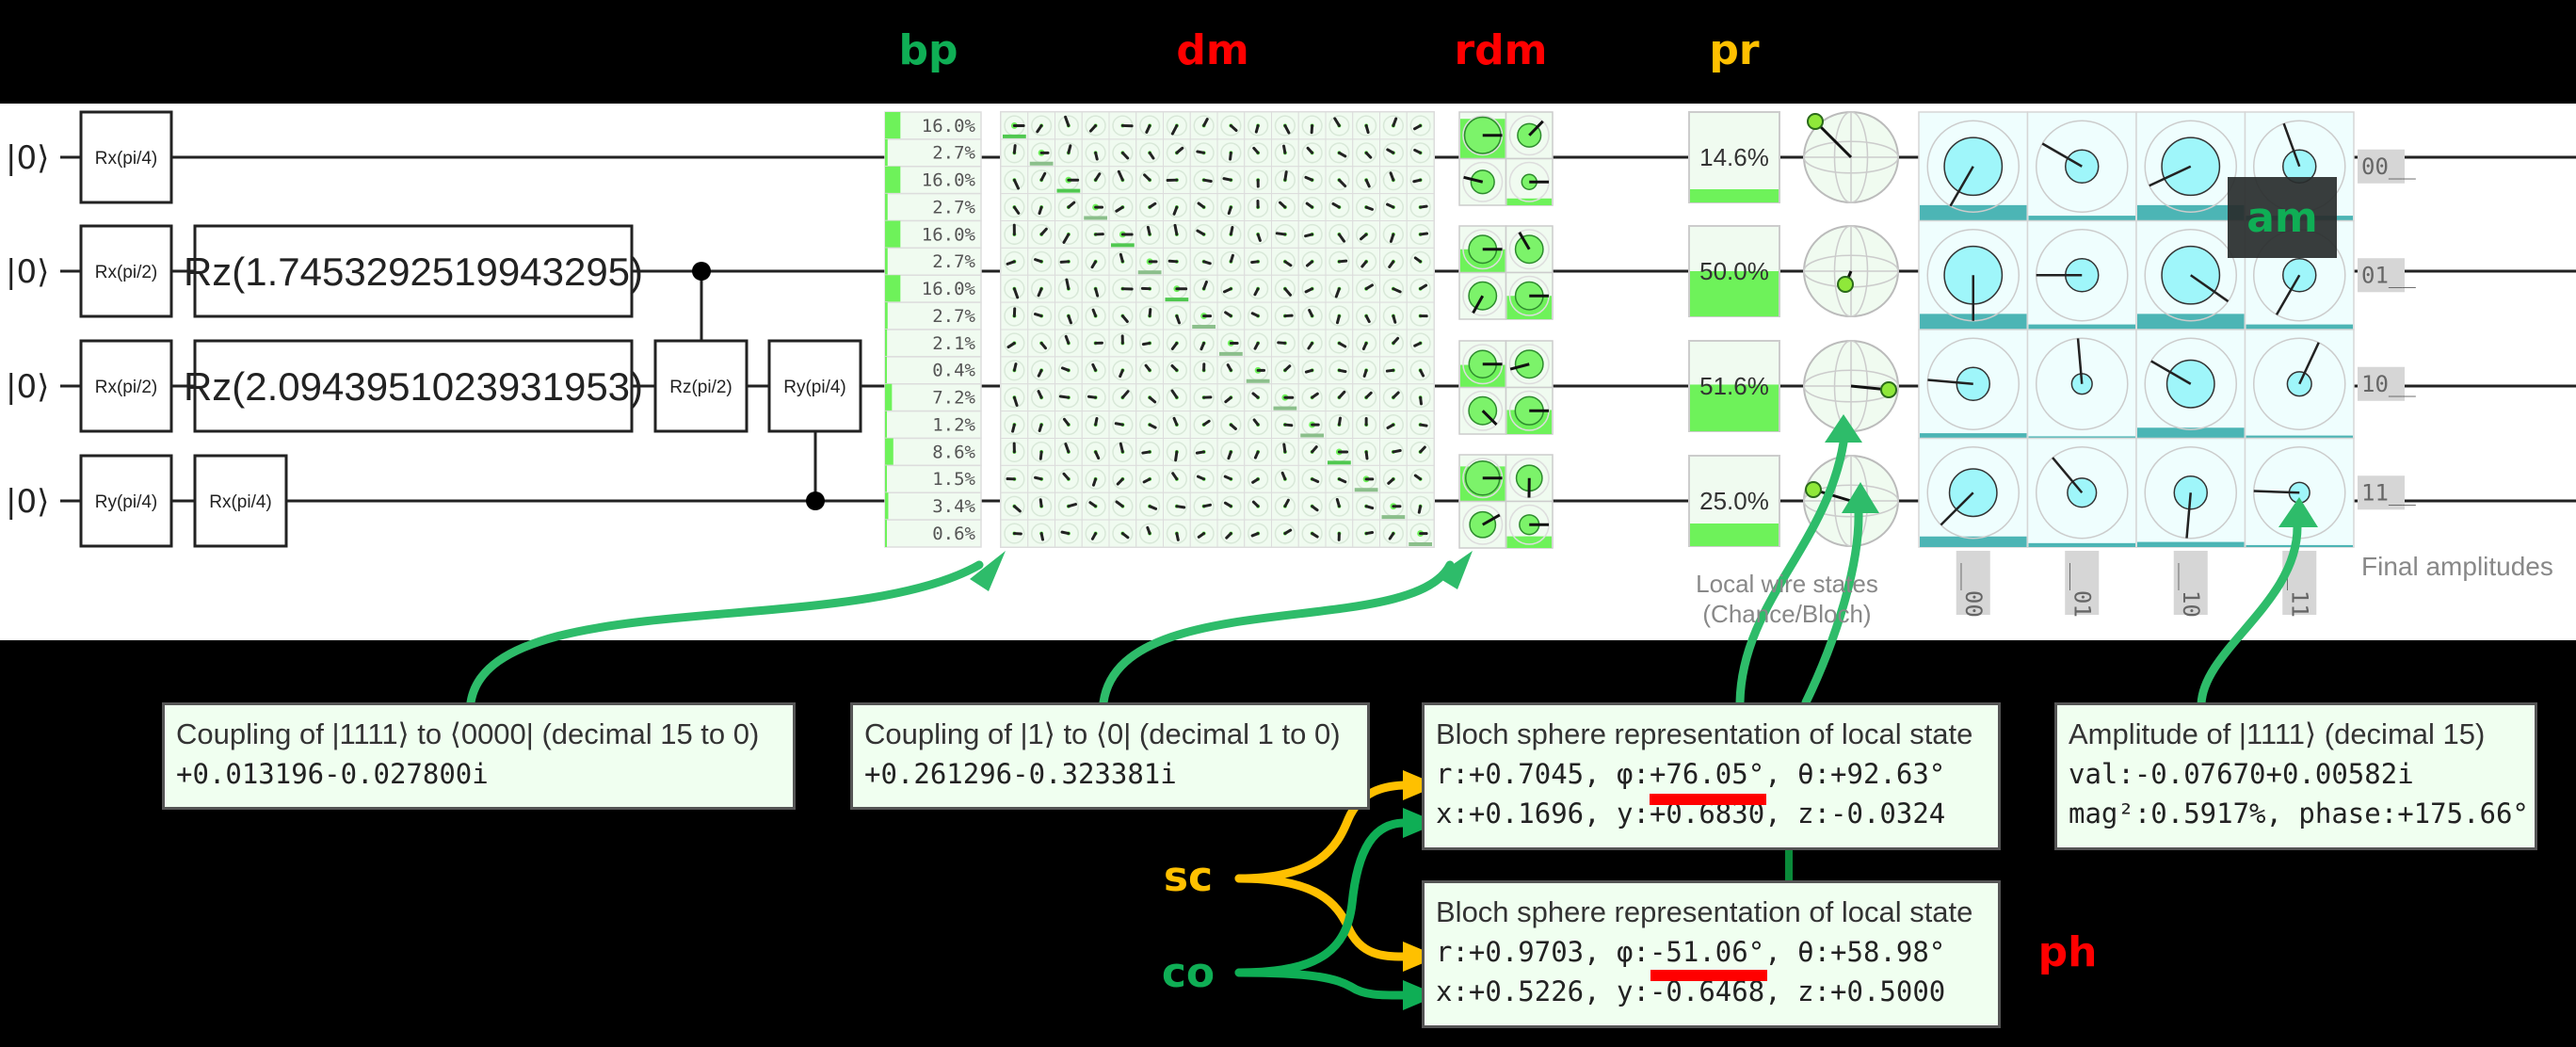 This screenshot has height=1047, width=2576. What do you see at coordinates (933, 180) in the screenshot?
I see `bp-row: 16.0%` at bounding box center [933, 180].